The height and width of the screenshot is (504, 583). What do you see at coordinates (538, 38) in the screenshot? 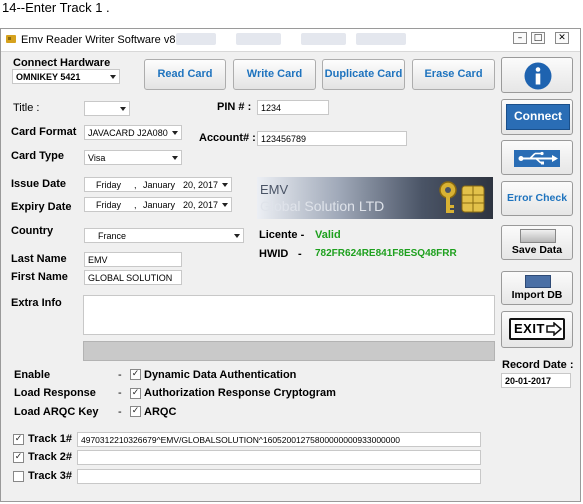
I see `maximize-button: □` at bounding box center [538, 38].